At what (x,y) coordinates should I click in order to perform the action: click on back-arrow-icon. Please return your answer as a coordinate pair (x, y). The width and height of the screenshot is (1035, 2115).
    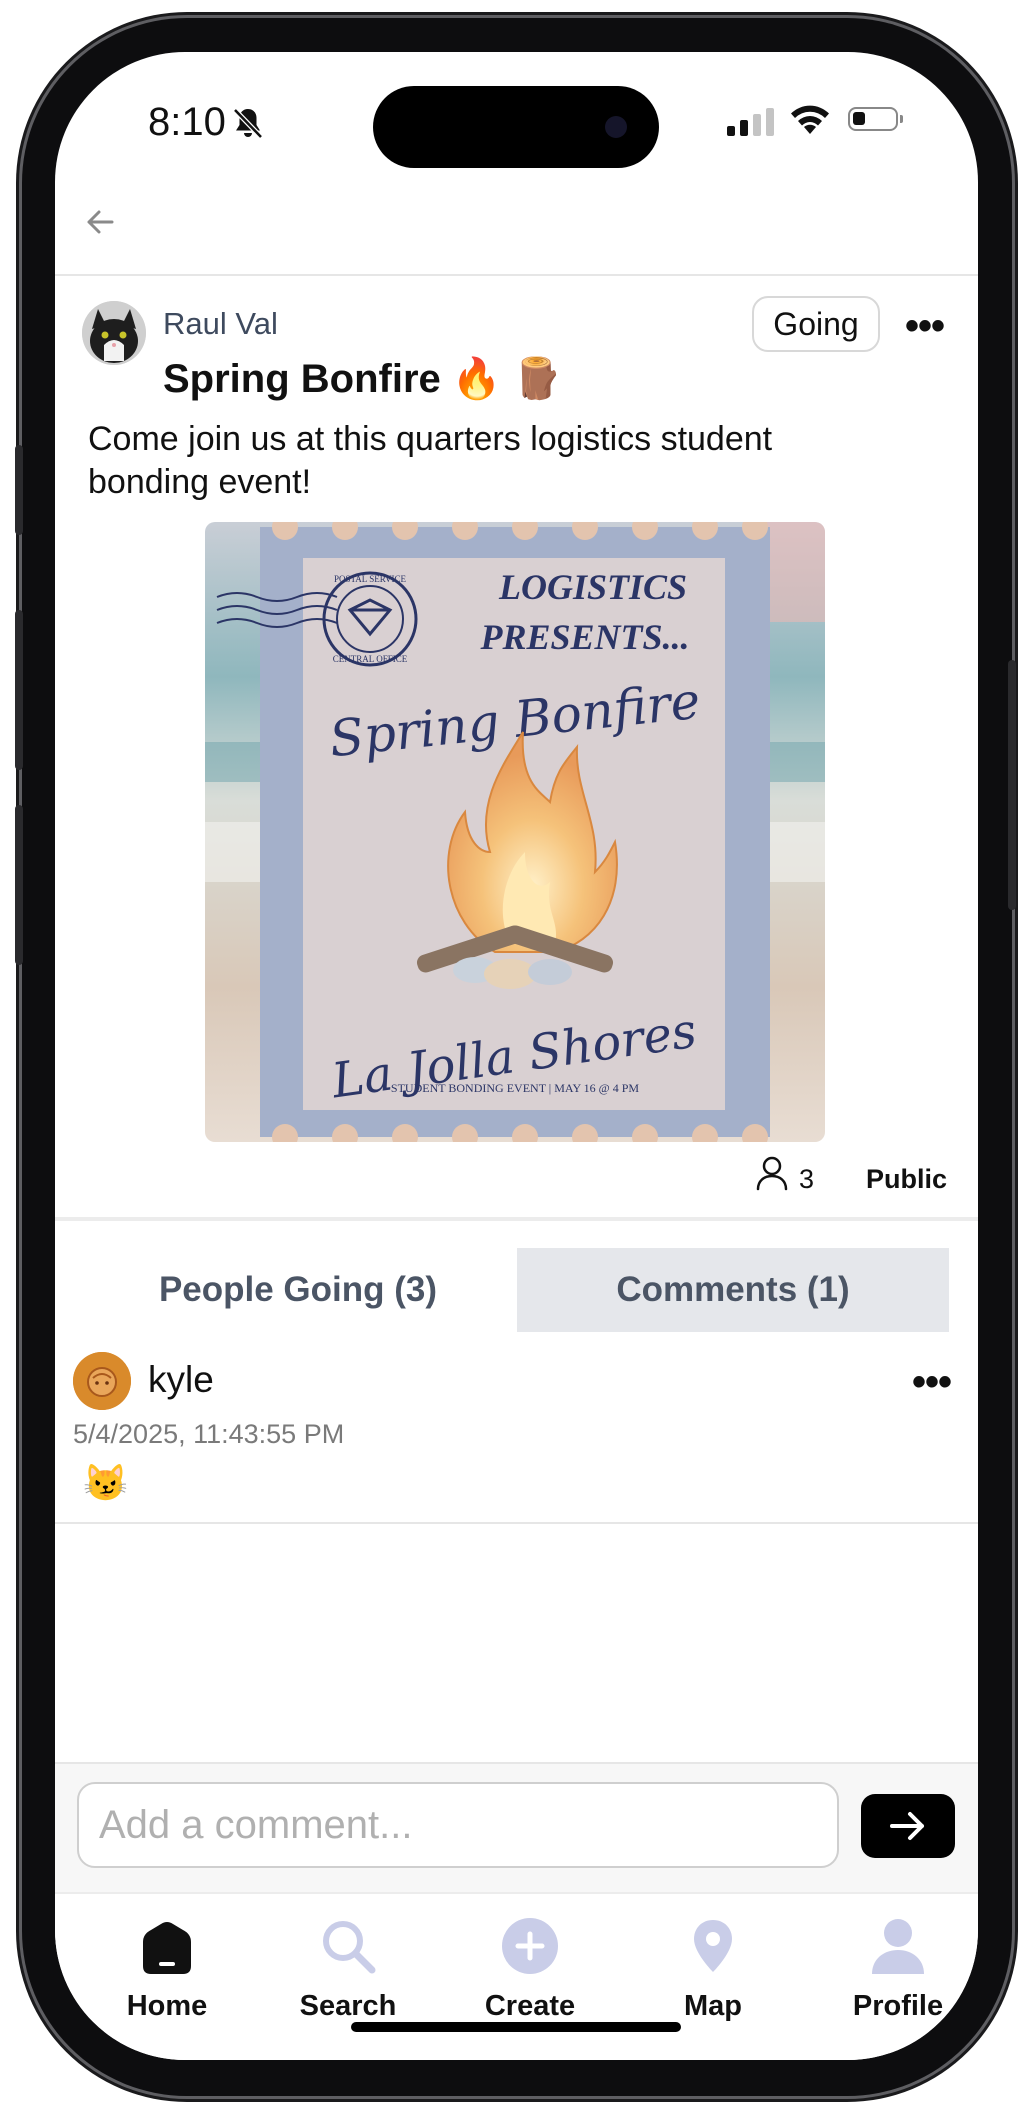
    Looking at the image, I should click on (100, 222).